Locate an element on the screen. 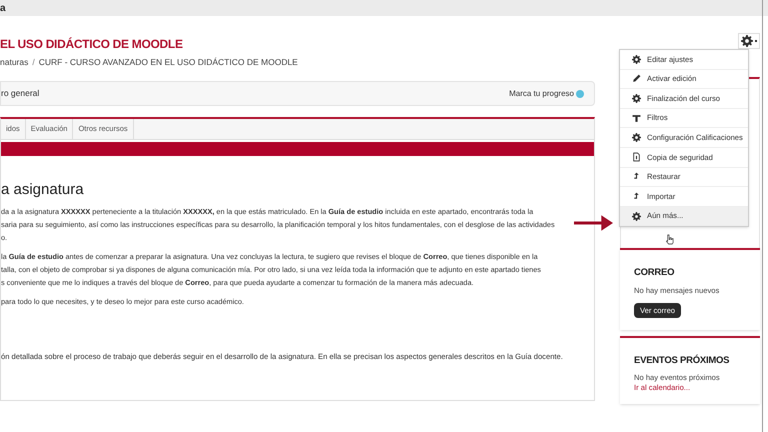 This screenshot has width=768, height=432. section-title: ro general is located at coordinates (20, 93).